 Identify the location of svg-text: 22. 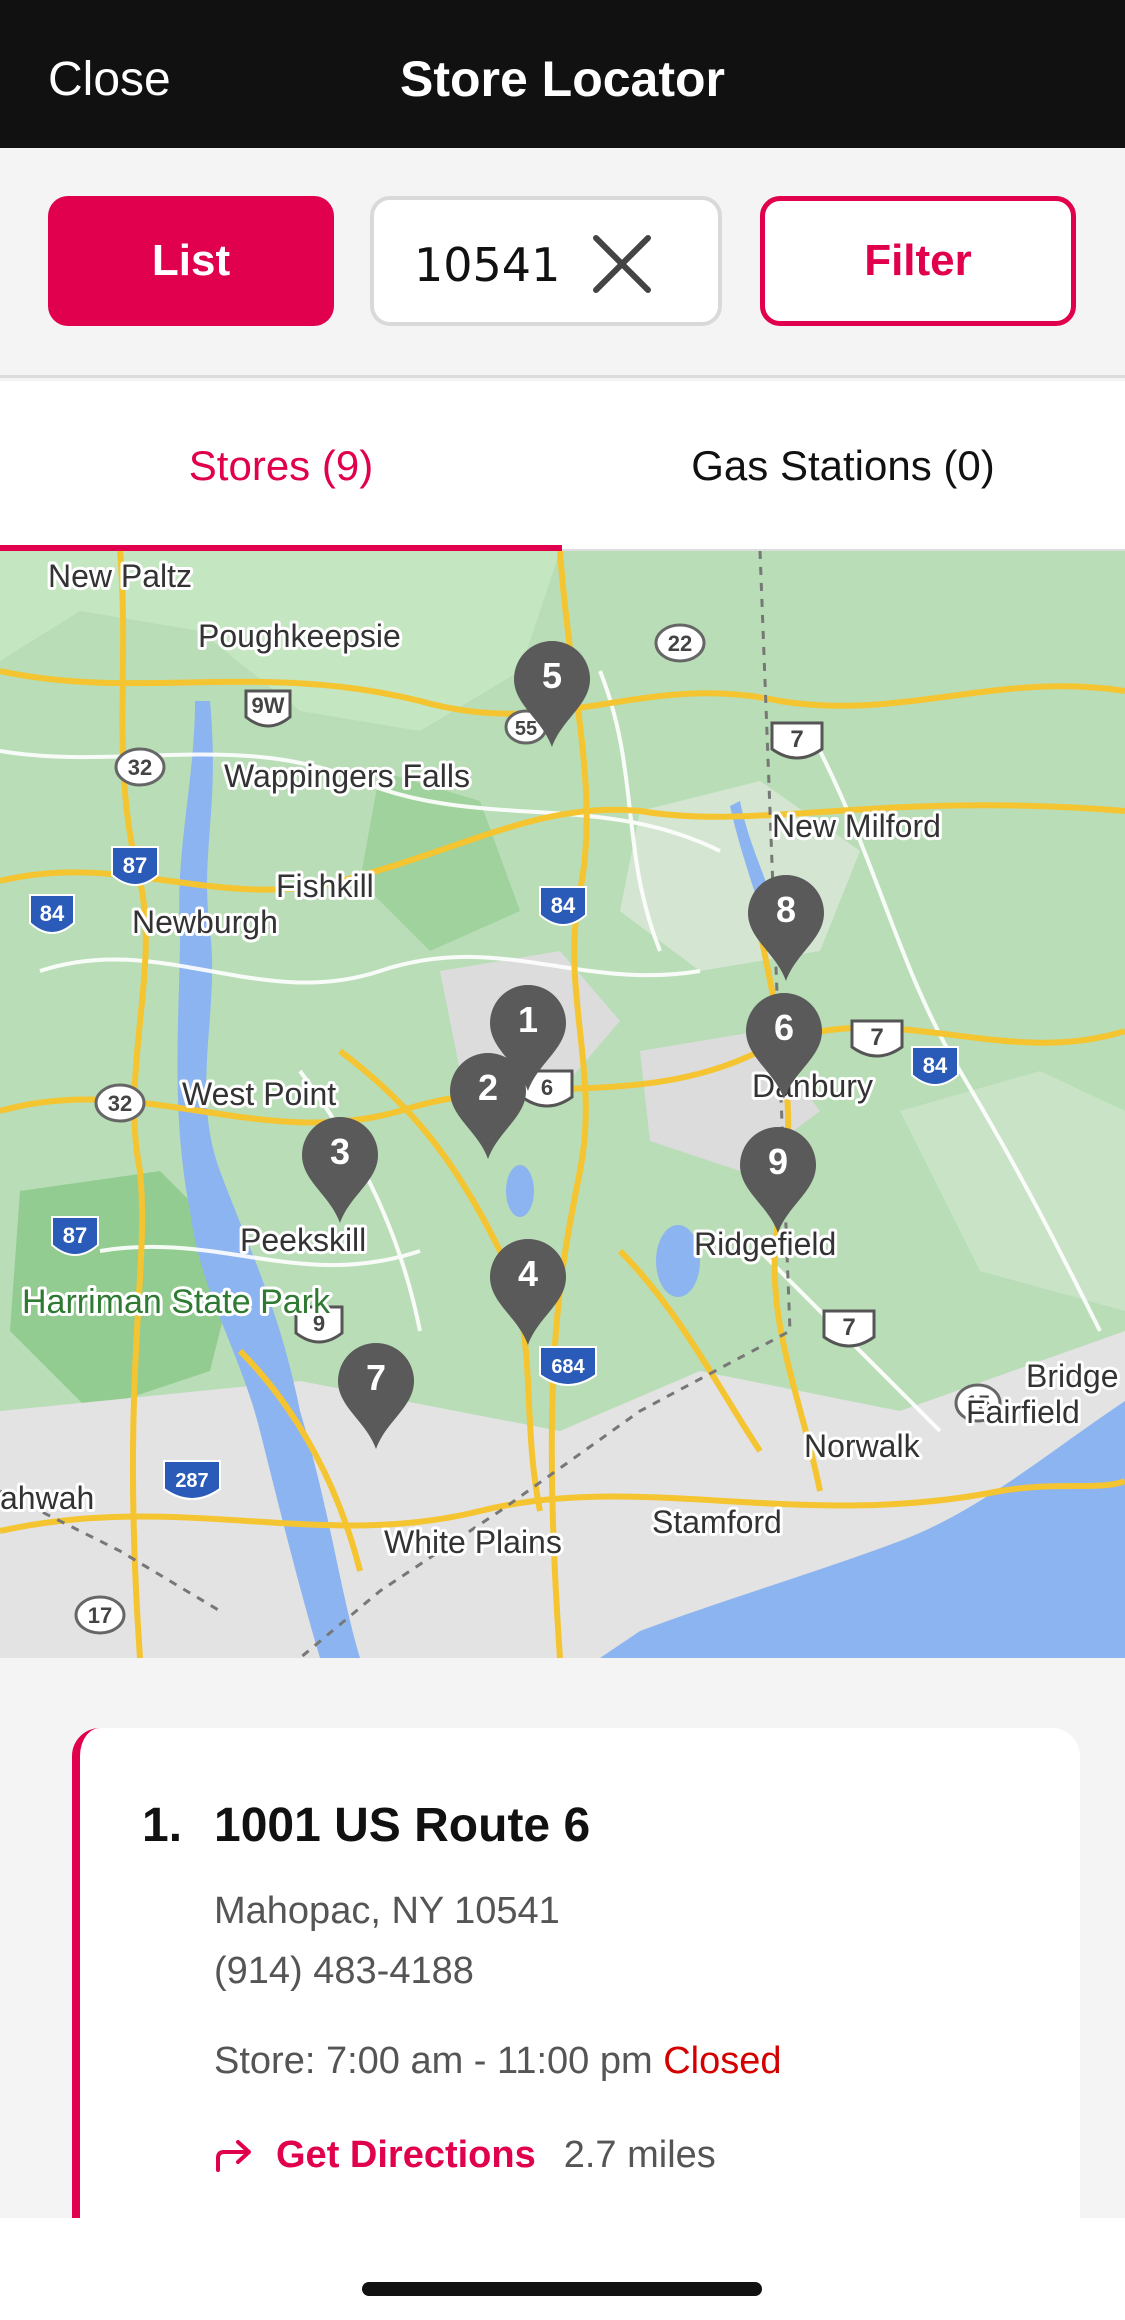
(680, 643).